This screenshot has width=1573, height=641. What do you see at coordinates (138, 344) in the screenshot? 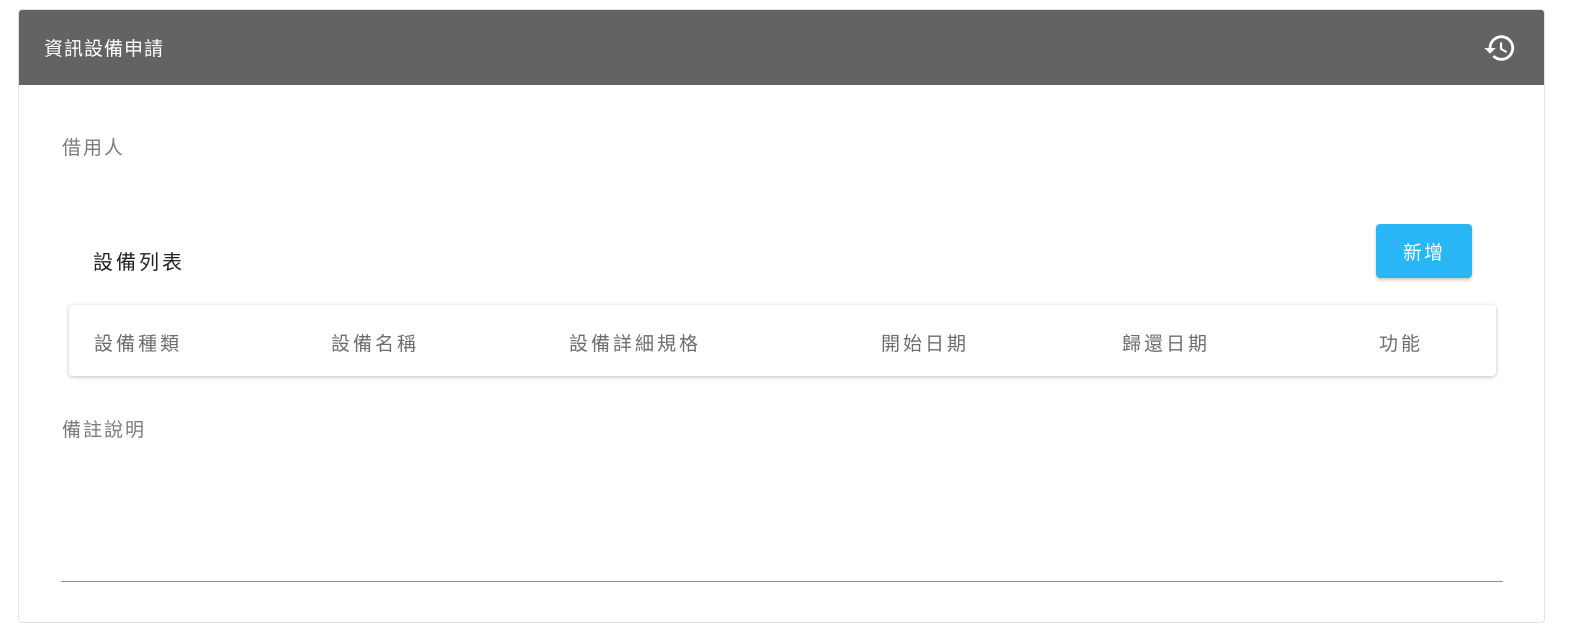
I see `column-header-equipment-type: 設備種類` at bounding box center [138, 344].